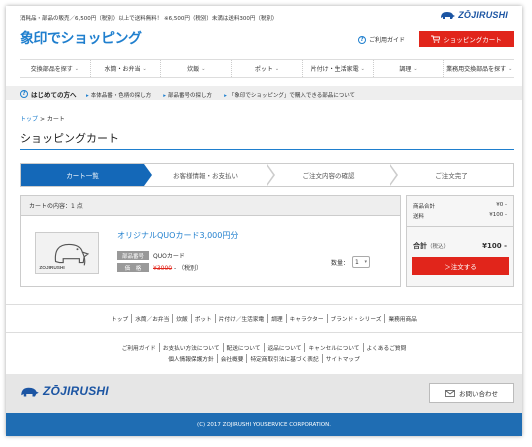 The height and width of the screenshot is (447, 532). I want to click on footer-link: お支払い方法について, so click(190, 347).